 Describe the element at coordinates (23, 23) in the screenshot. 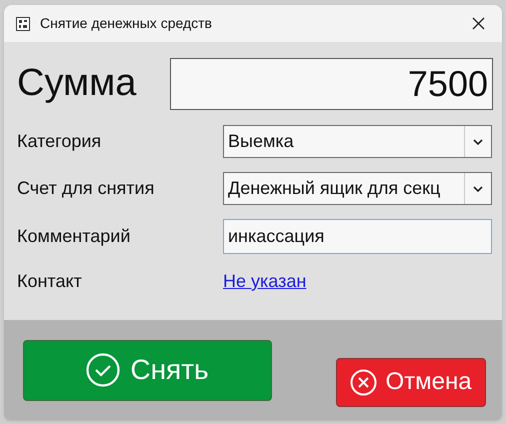

I see `app-icon` at that location.